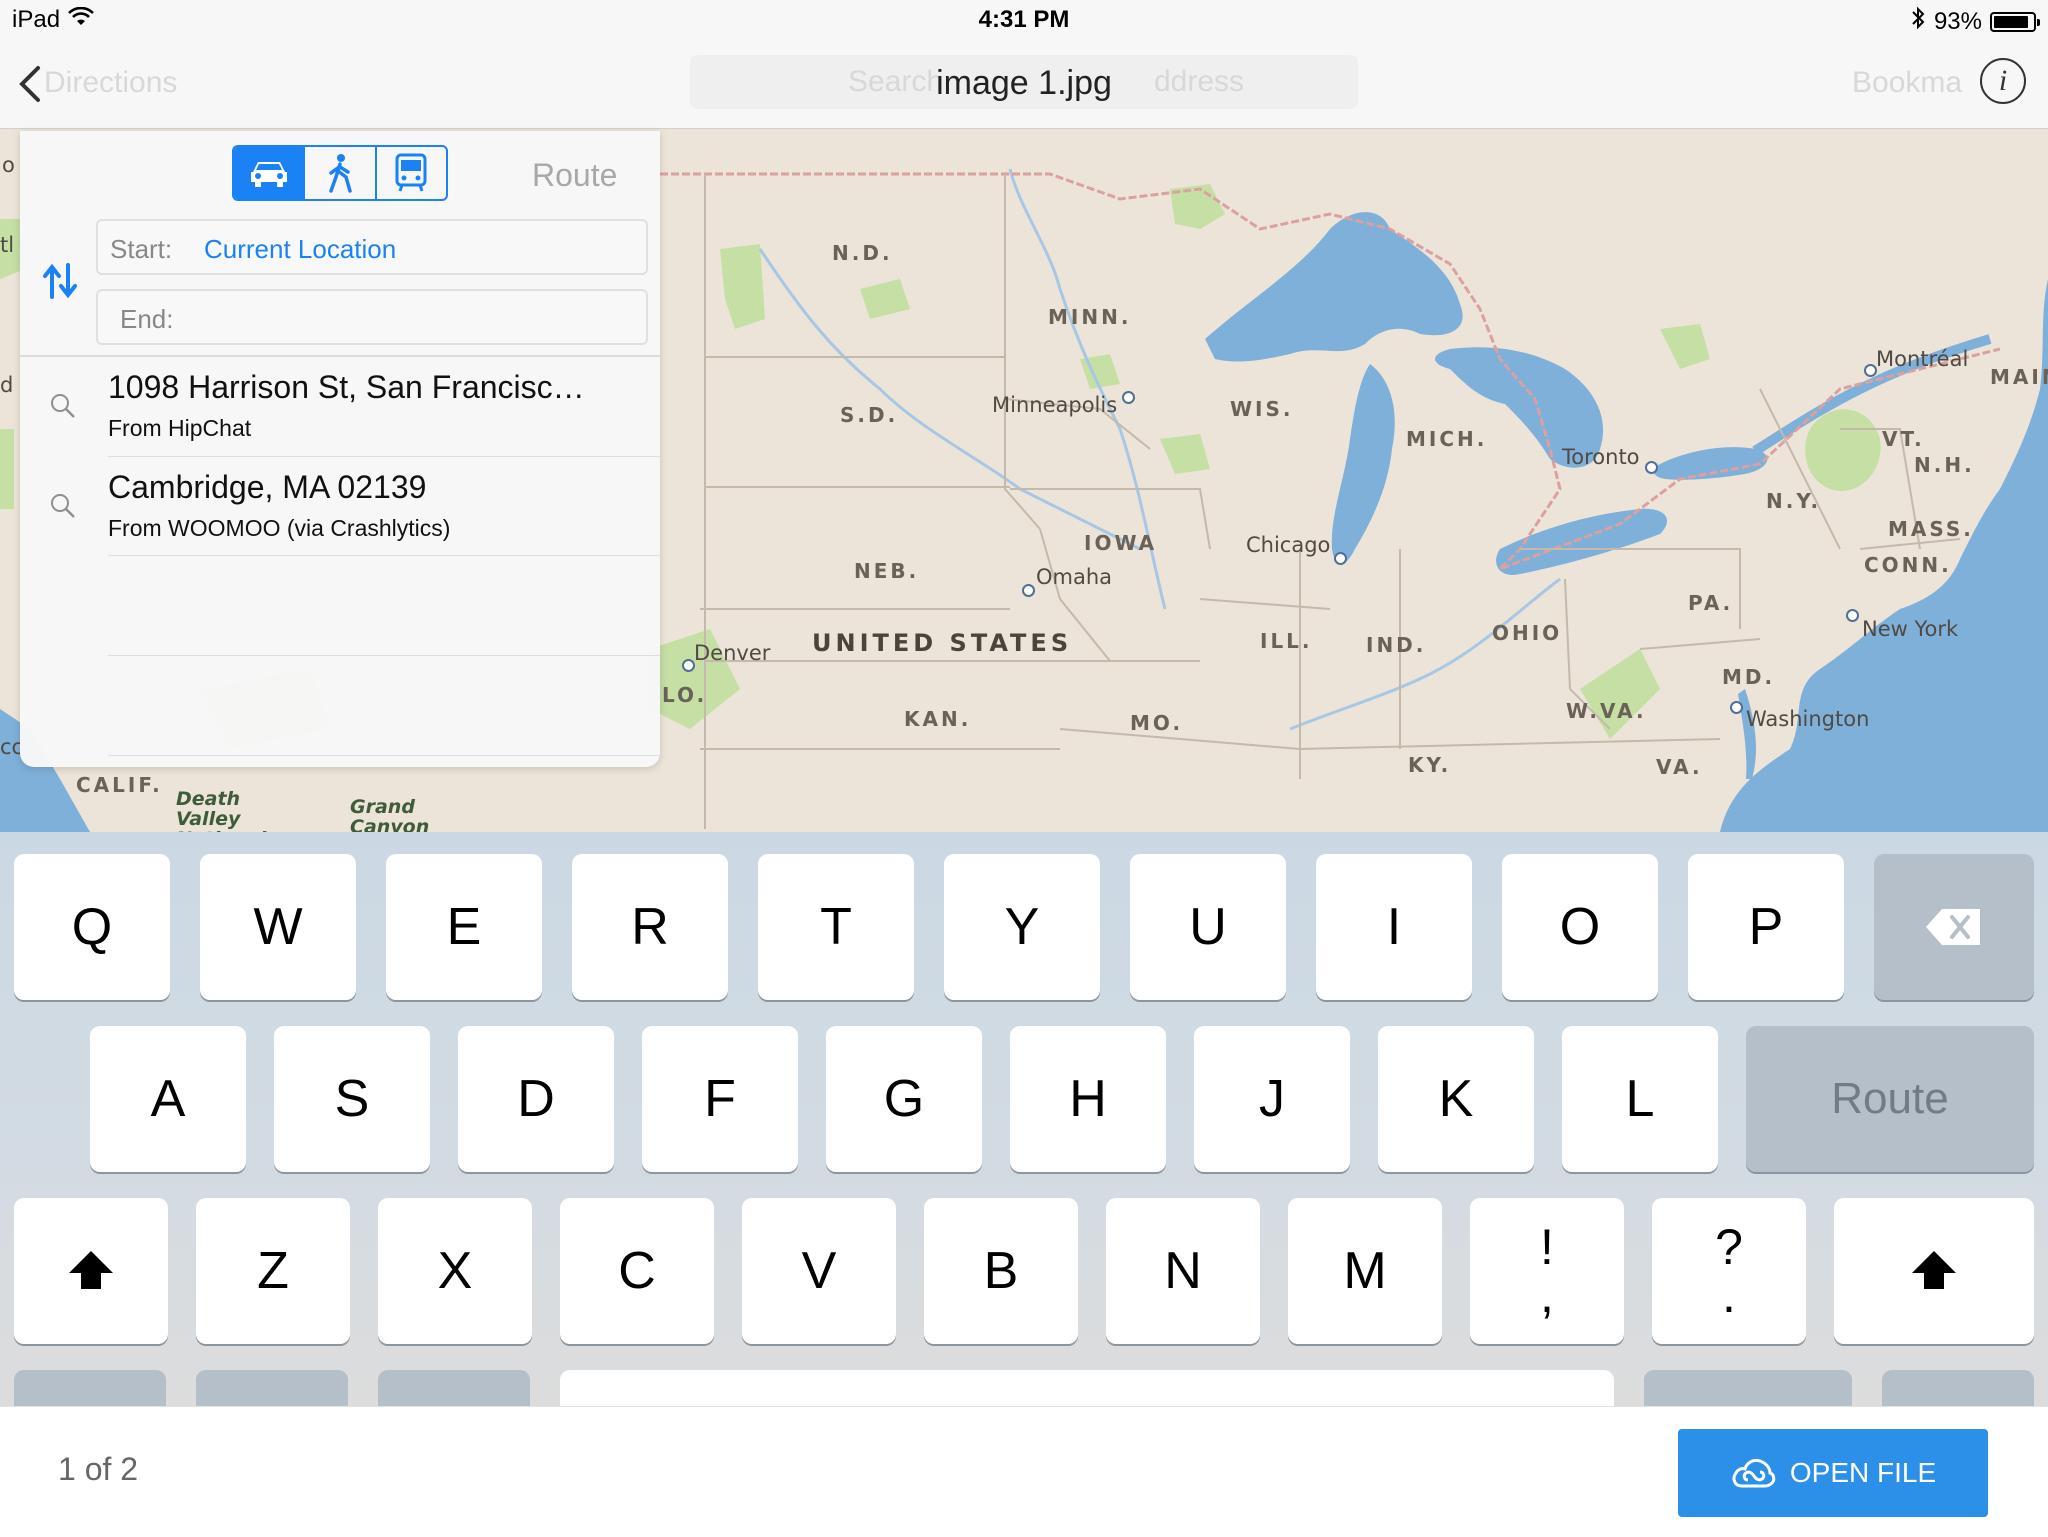 The width and height of the screenshot is (2048, 1537). What do you see at coordinates (1087, 1388) in the screenshot?
I see `space-key` at bounding box center [1087, 1388].